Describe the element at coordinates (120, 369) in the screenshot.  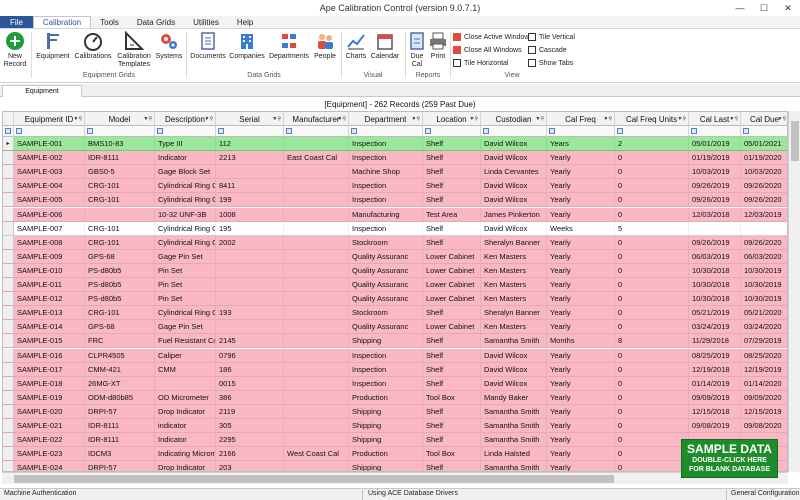
I see `cell-model: CMM-421` at that location.